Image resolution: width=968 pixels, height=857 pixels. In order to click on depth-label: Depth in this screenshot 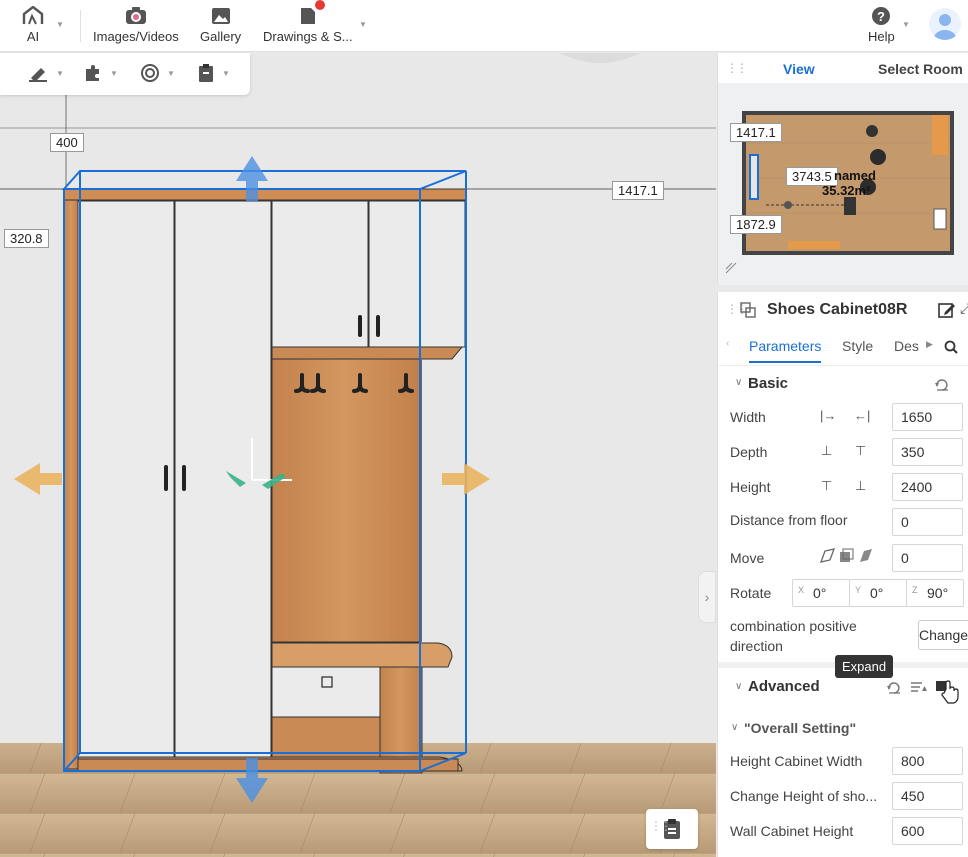, I will do `click(749, 452)`.